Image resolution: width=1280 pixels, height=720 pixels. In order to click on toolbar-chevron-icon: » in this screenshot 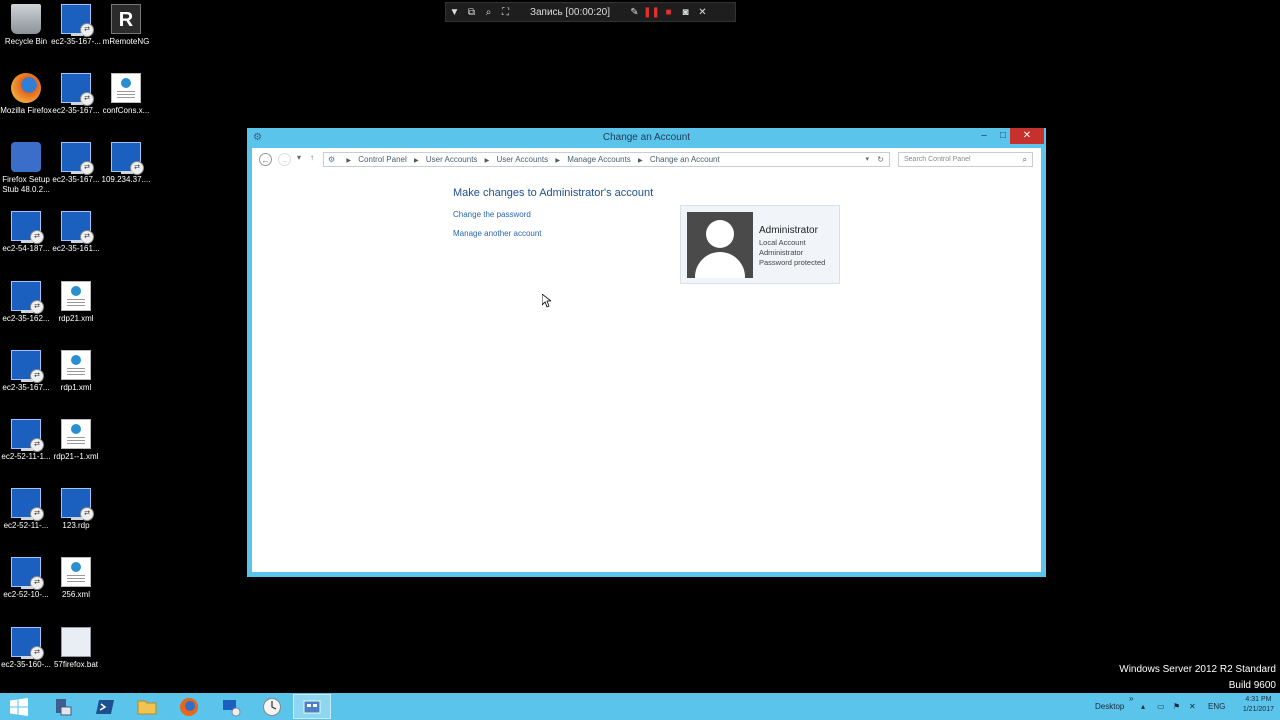, I will do `click(1131, 698)`.